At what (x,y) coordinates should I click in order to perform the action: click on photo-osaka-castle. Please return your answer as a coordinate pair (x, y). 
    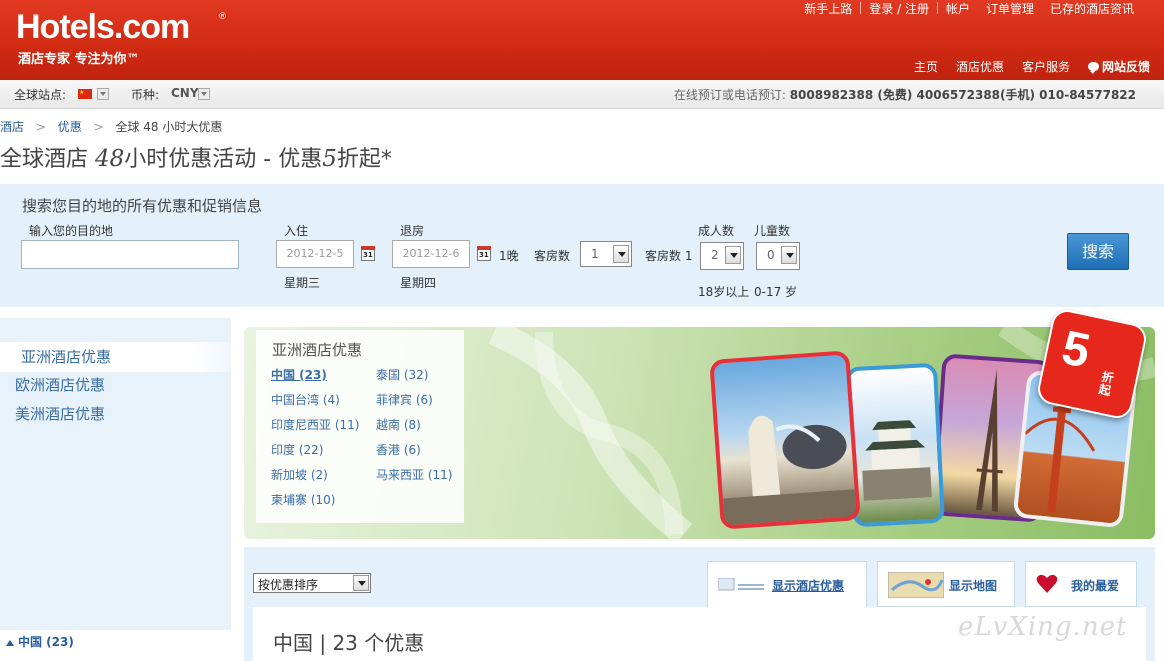
    Looking at the image, I should click on (895, 445).